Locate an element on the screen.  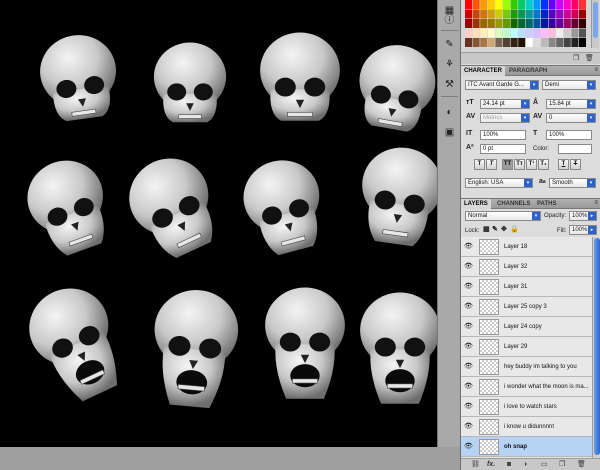
layer-row: 👁 i know u didunnnnt is located at coordinates (526, 427).